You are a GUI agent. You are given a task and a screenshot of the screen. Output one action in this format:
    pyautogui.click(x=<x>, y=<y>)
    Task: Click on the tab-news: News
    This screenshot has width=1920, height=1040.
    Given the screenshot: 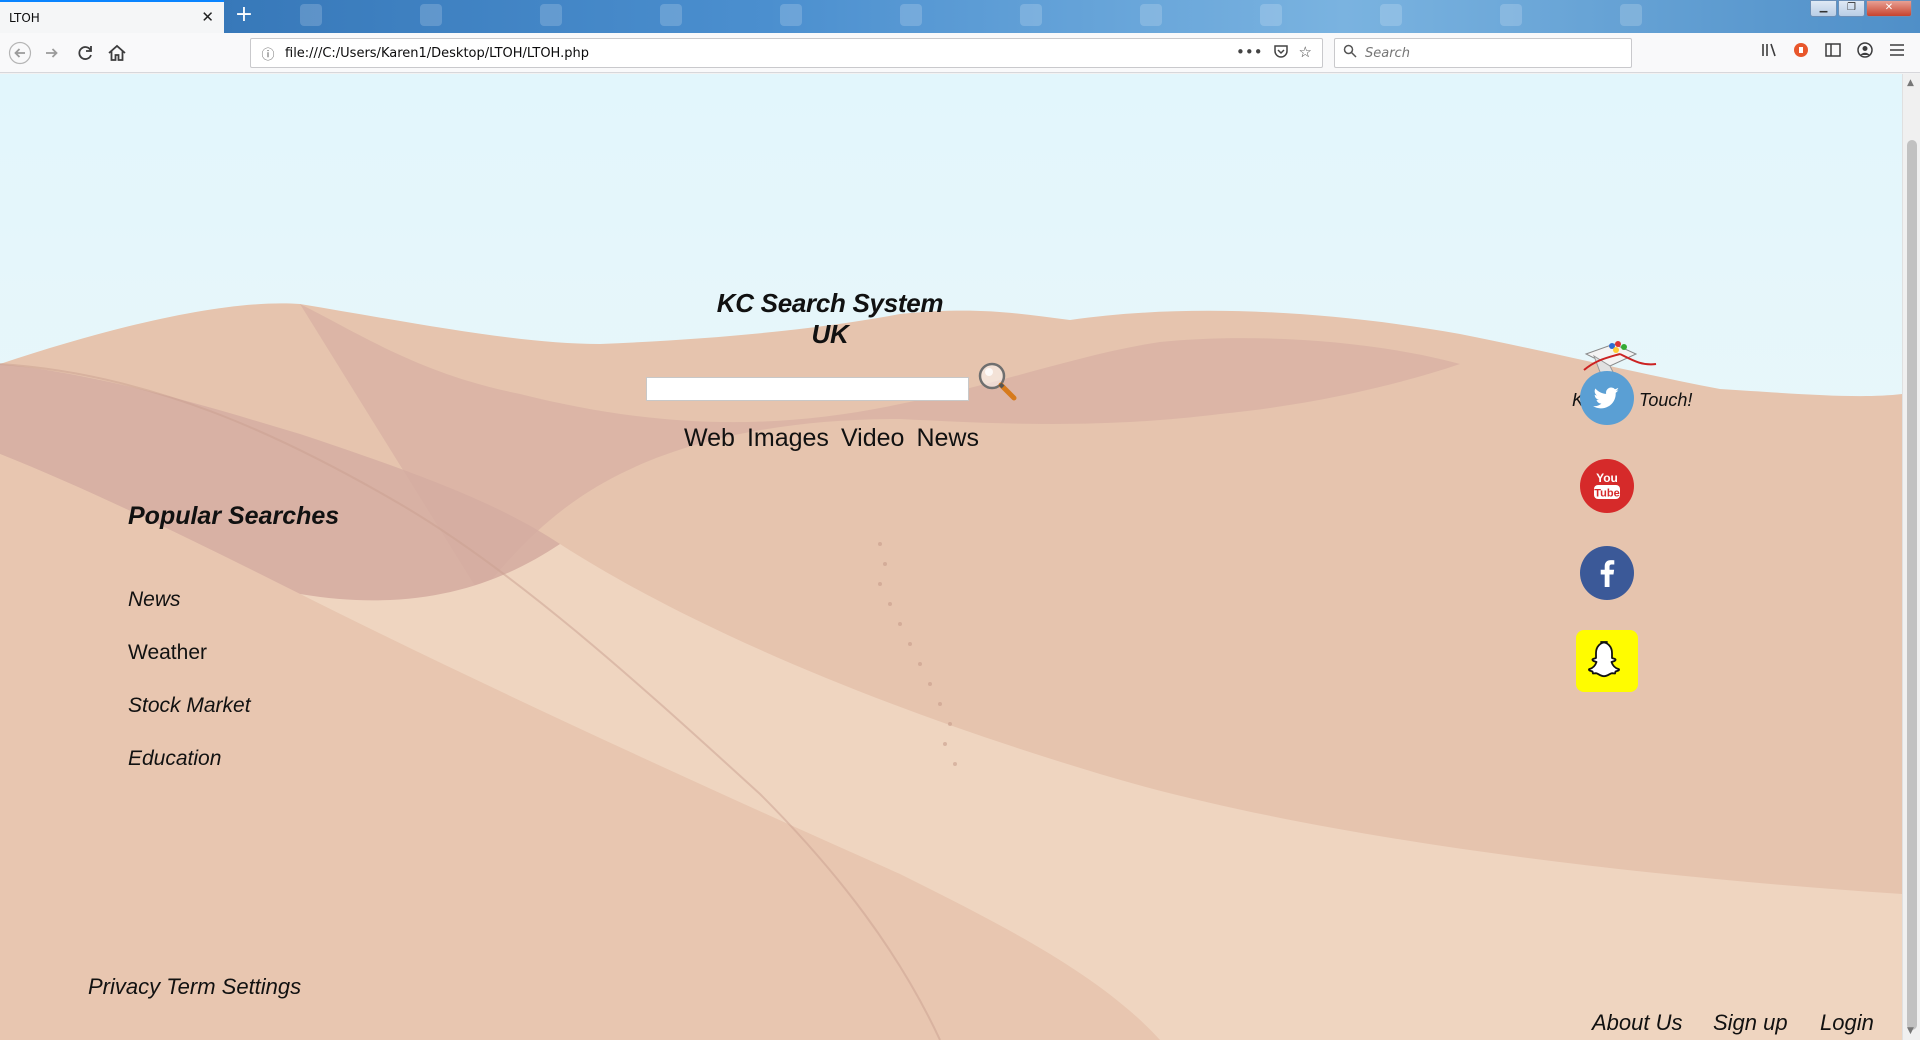 What is the action you would take?
    pyautogui.click(x=947, y=438)
    